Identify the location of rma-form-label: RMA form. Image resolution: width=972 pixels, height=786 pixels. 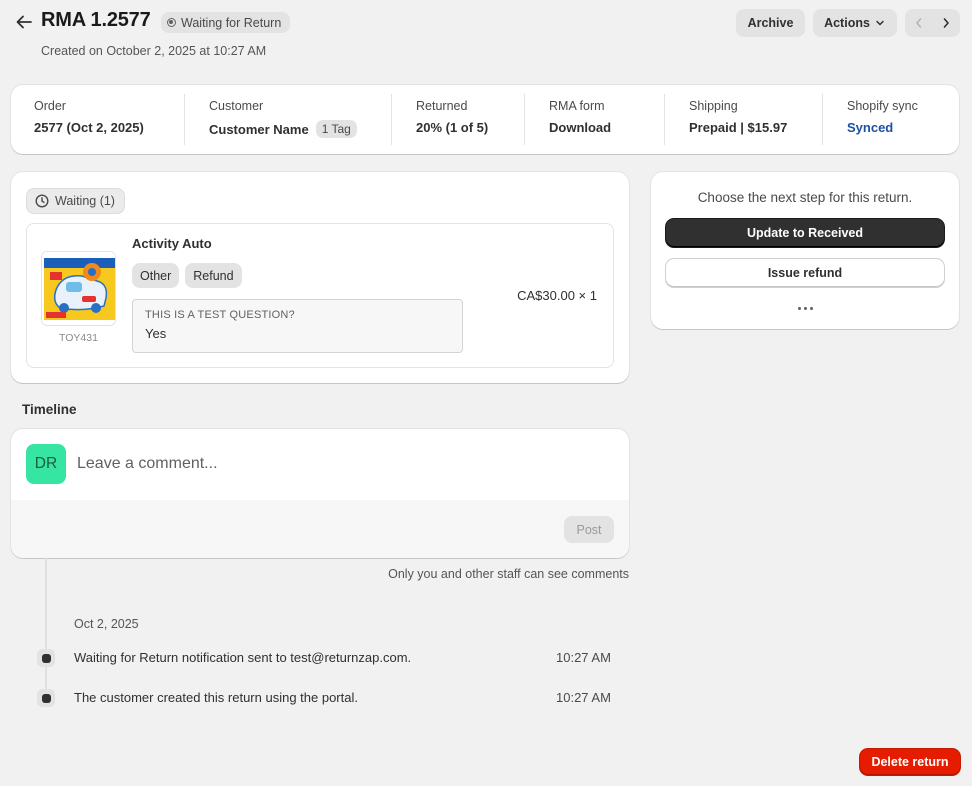
(577, 106).